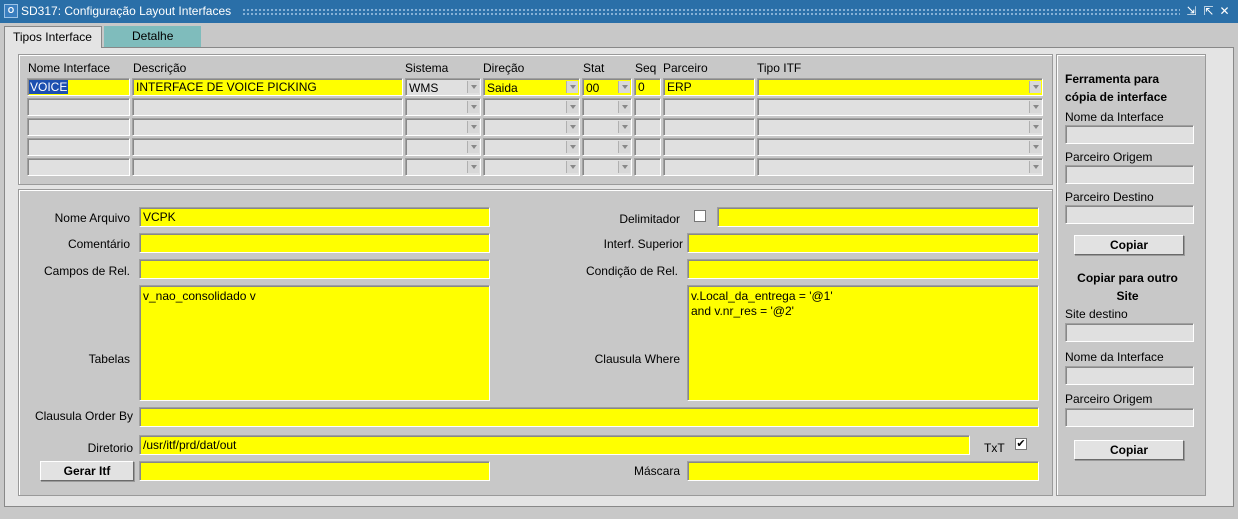  Describe the element at coordinates (87, 471) in the screenshot. I see `gerar-itf-button: Gerar Itf` at that location.